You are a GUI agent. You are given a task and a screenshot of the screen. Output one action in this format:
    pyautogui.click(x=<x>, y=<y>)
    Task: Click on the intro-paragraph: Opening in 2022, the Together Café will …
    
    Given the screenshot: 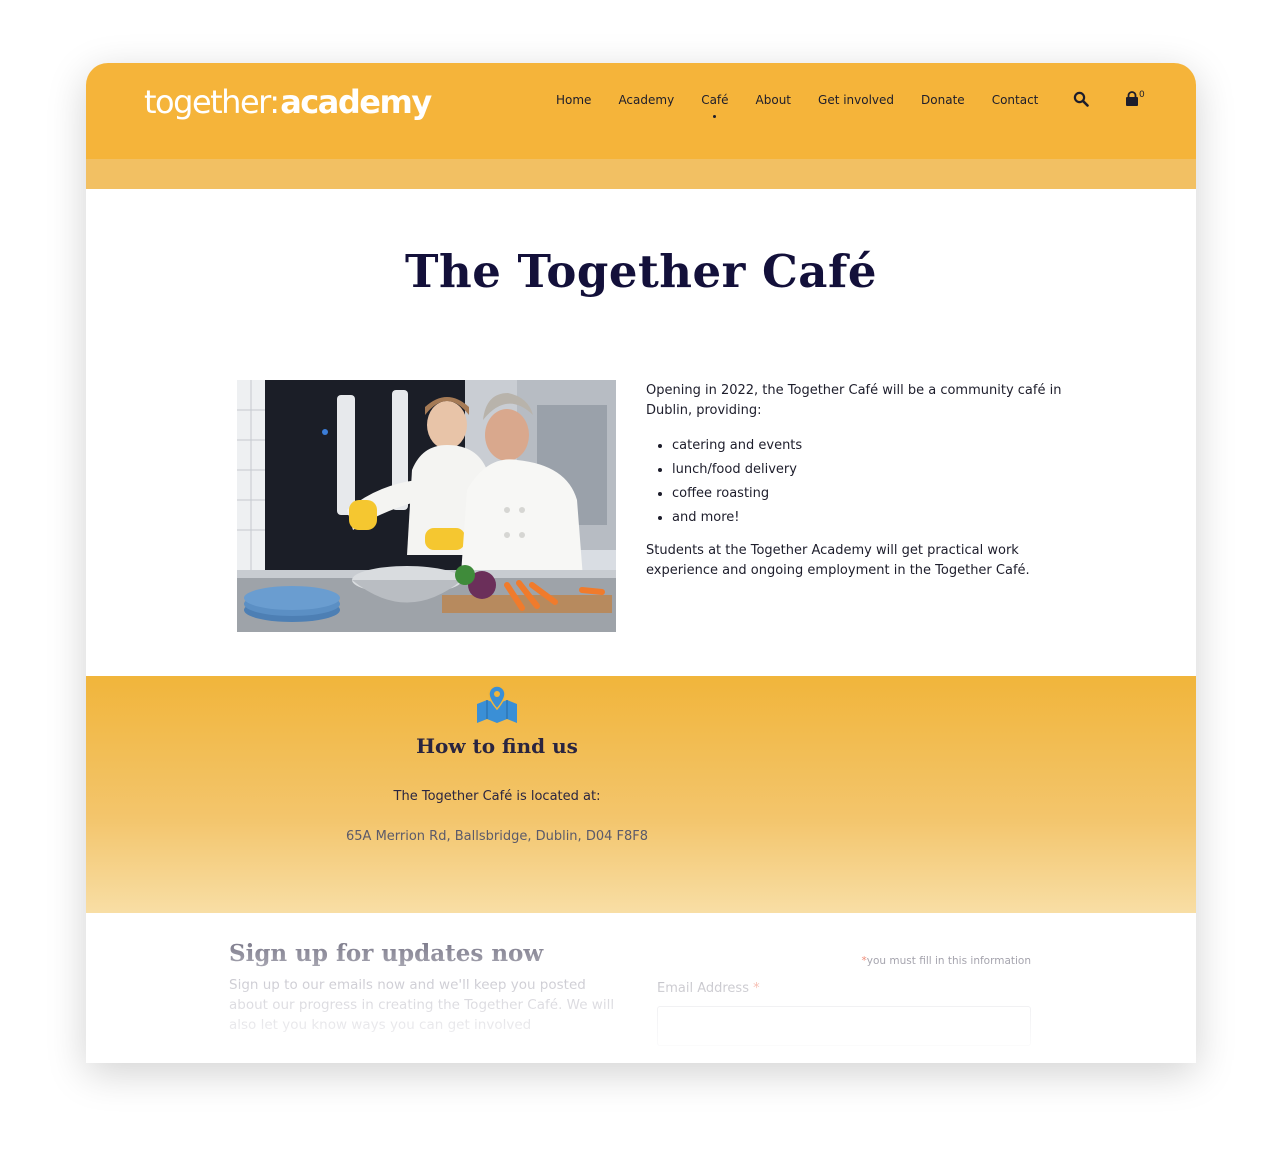 What is the action you would take?
    pyautogui.click(x=854, y=400)
    